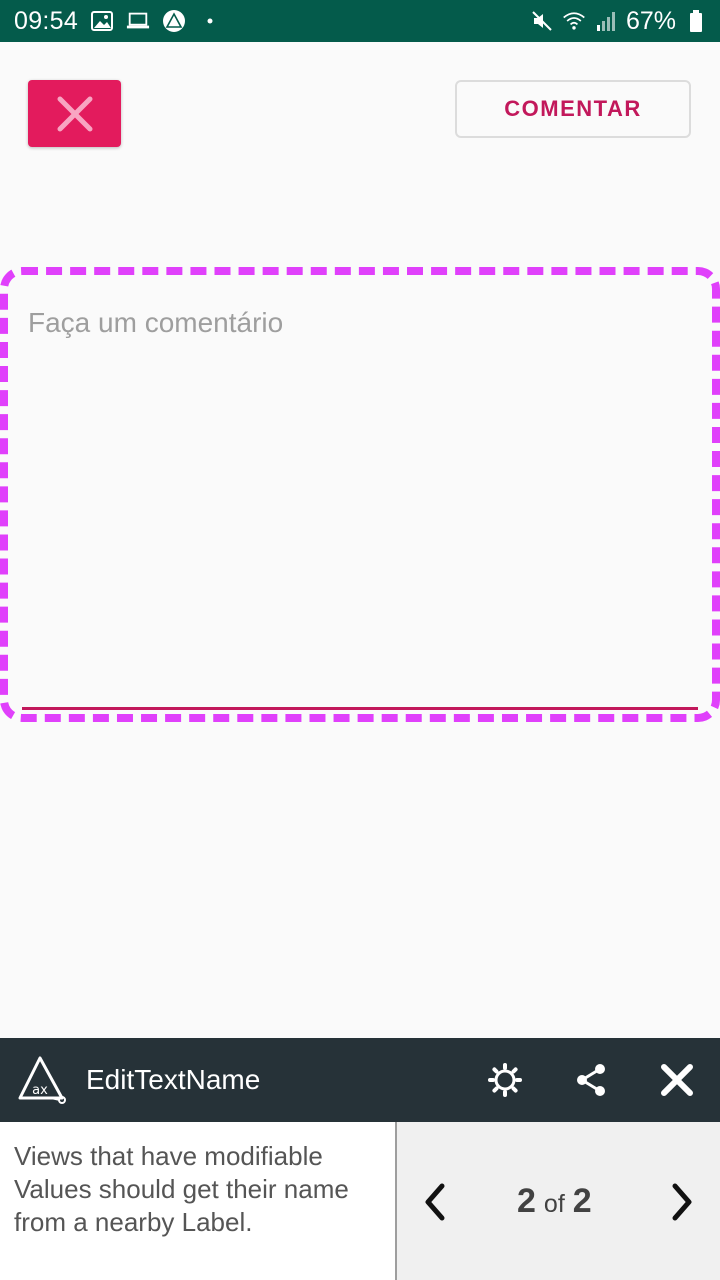 The height and width of the screenshot is (1280, 720). I want to click on chevron-right-icon, so click(682, 1202).